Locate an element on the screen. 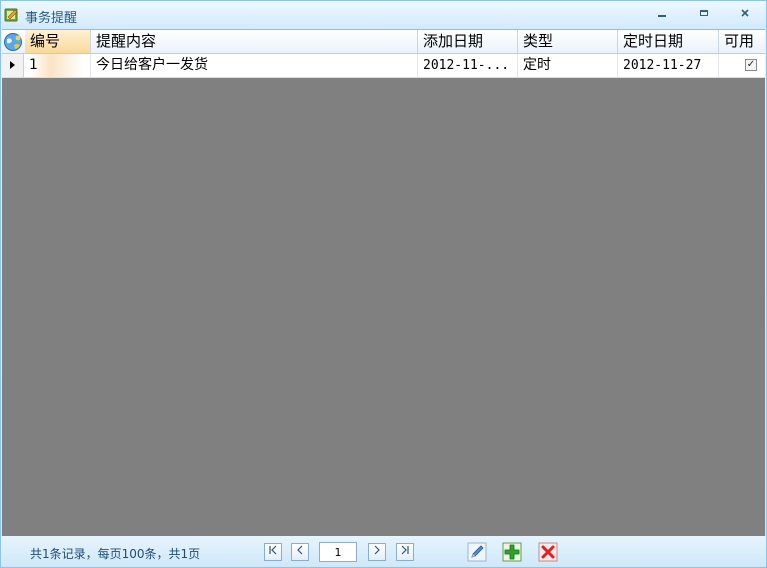 Image resolution: width=767 pixels, height=568 pixels. edit-button is located at coordinates (477, 552).